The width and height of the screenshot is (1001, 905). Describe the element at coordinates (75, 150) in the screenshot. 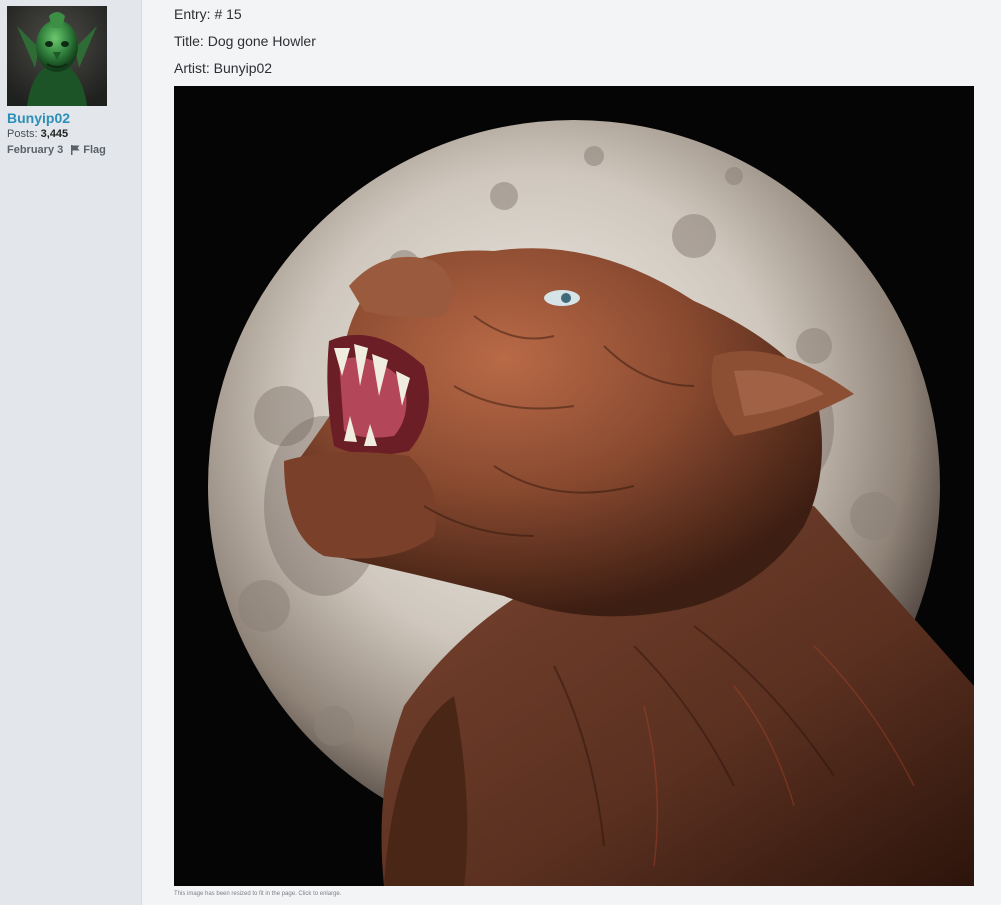

I see `flag-icon` at that location.